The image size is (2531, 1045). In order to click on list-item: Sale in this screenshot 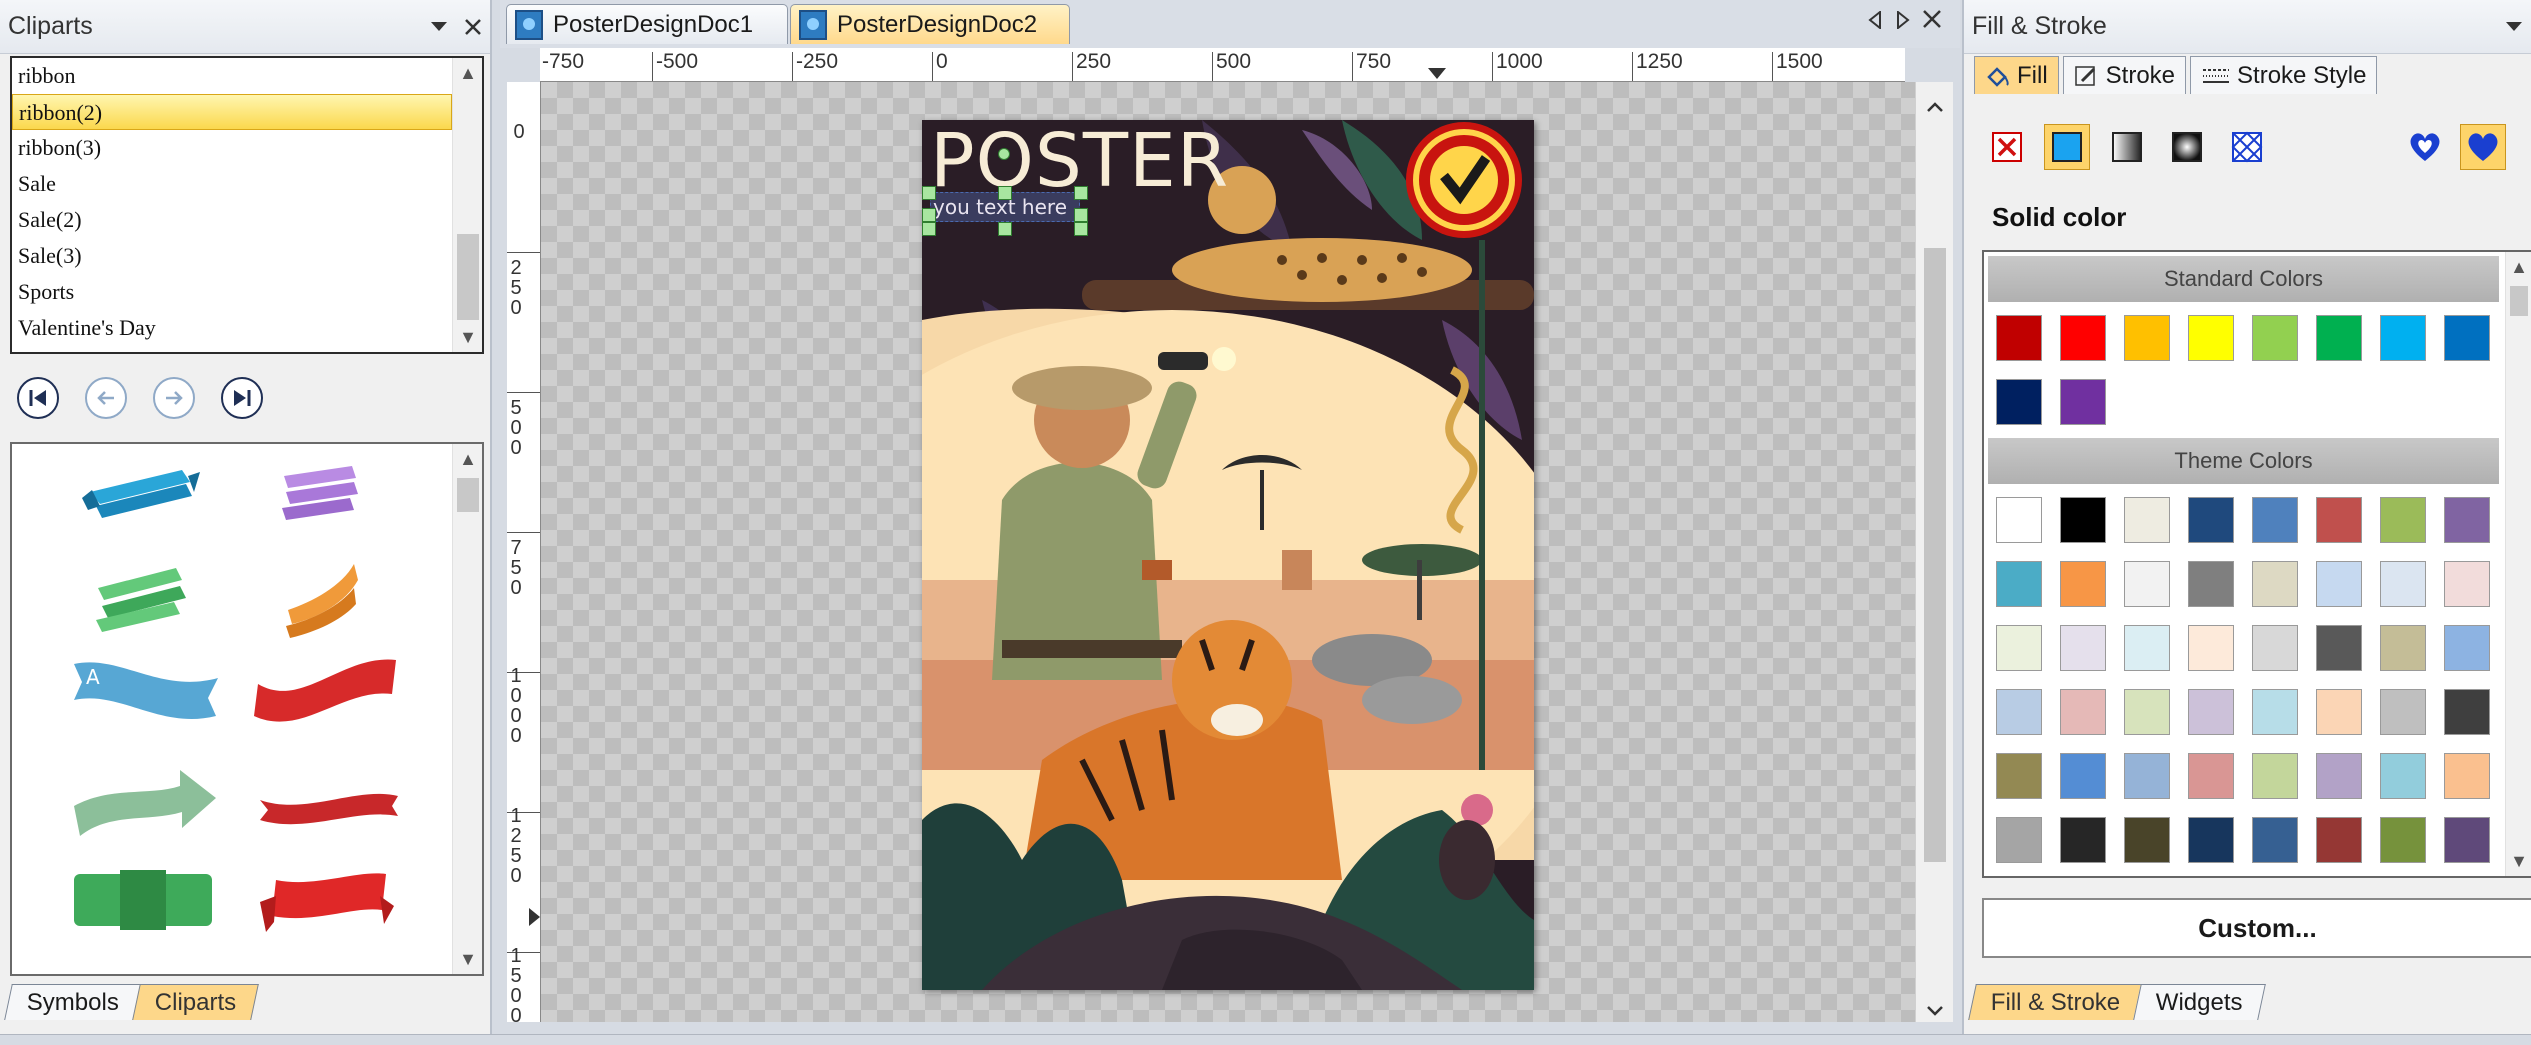, I will do `click(232, 184)`.